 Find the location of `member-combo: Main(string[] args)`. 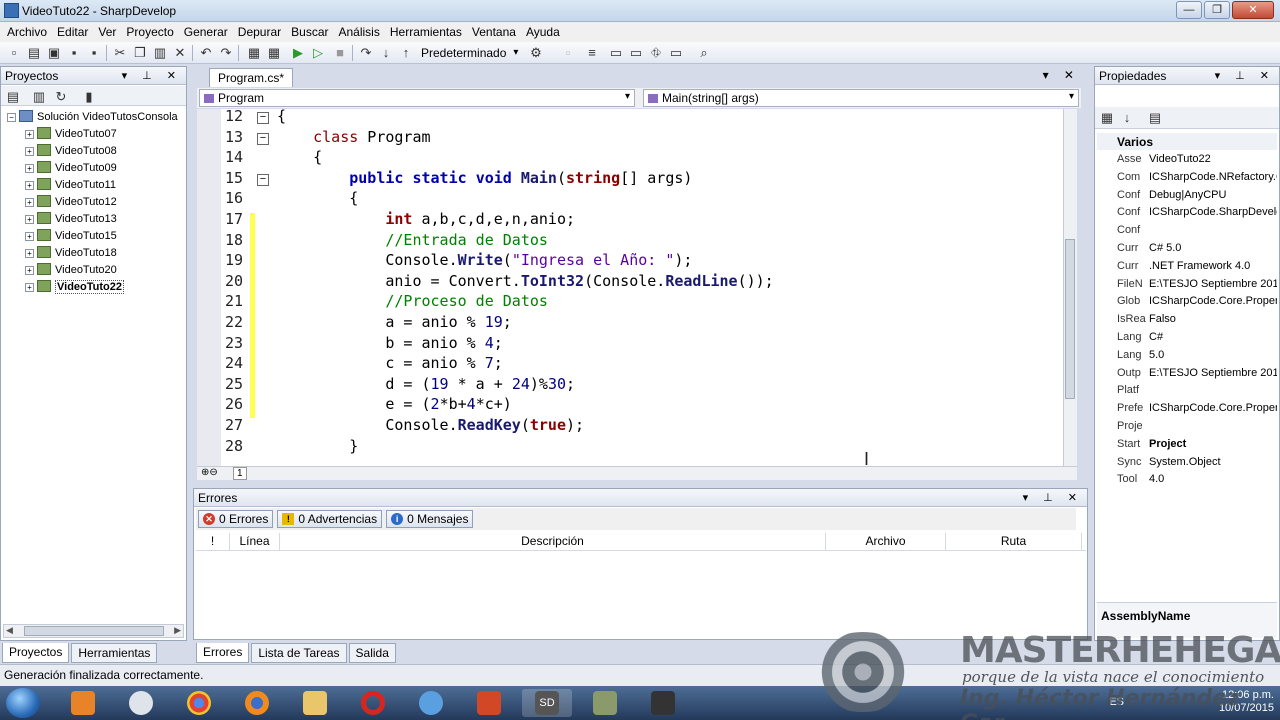

member-combo: Main(string[] args) is located at coordinates (861, 98).